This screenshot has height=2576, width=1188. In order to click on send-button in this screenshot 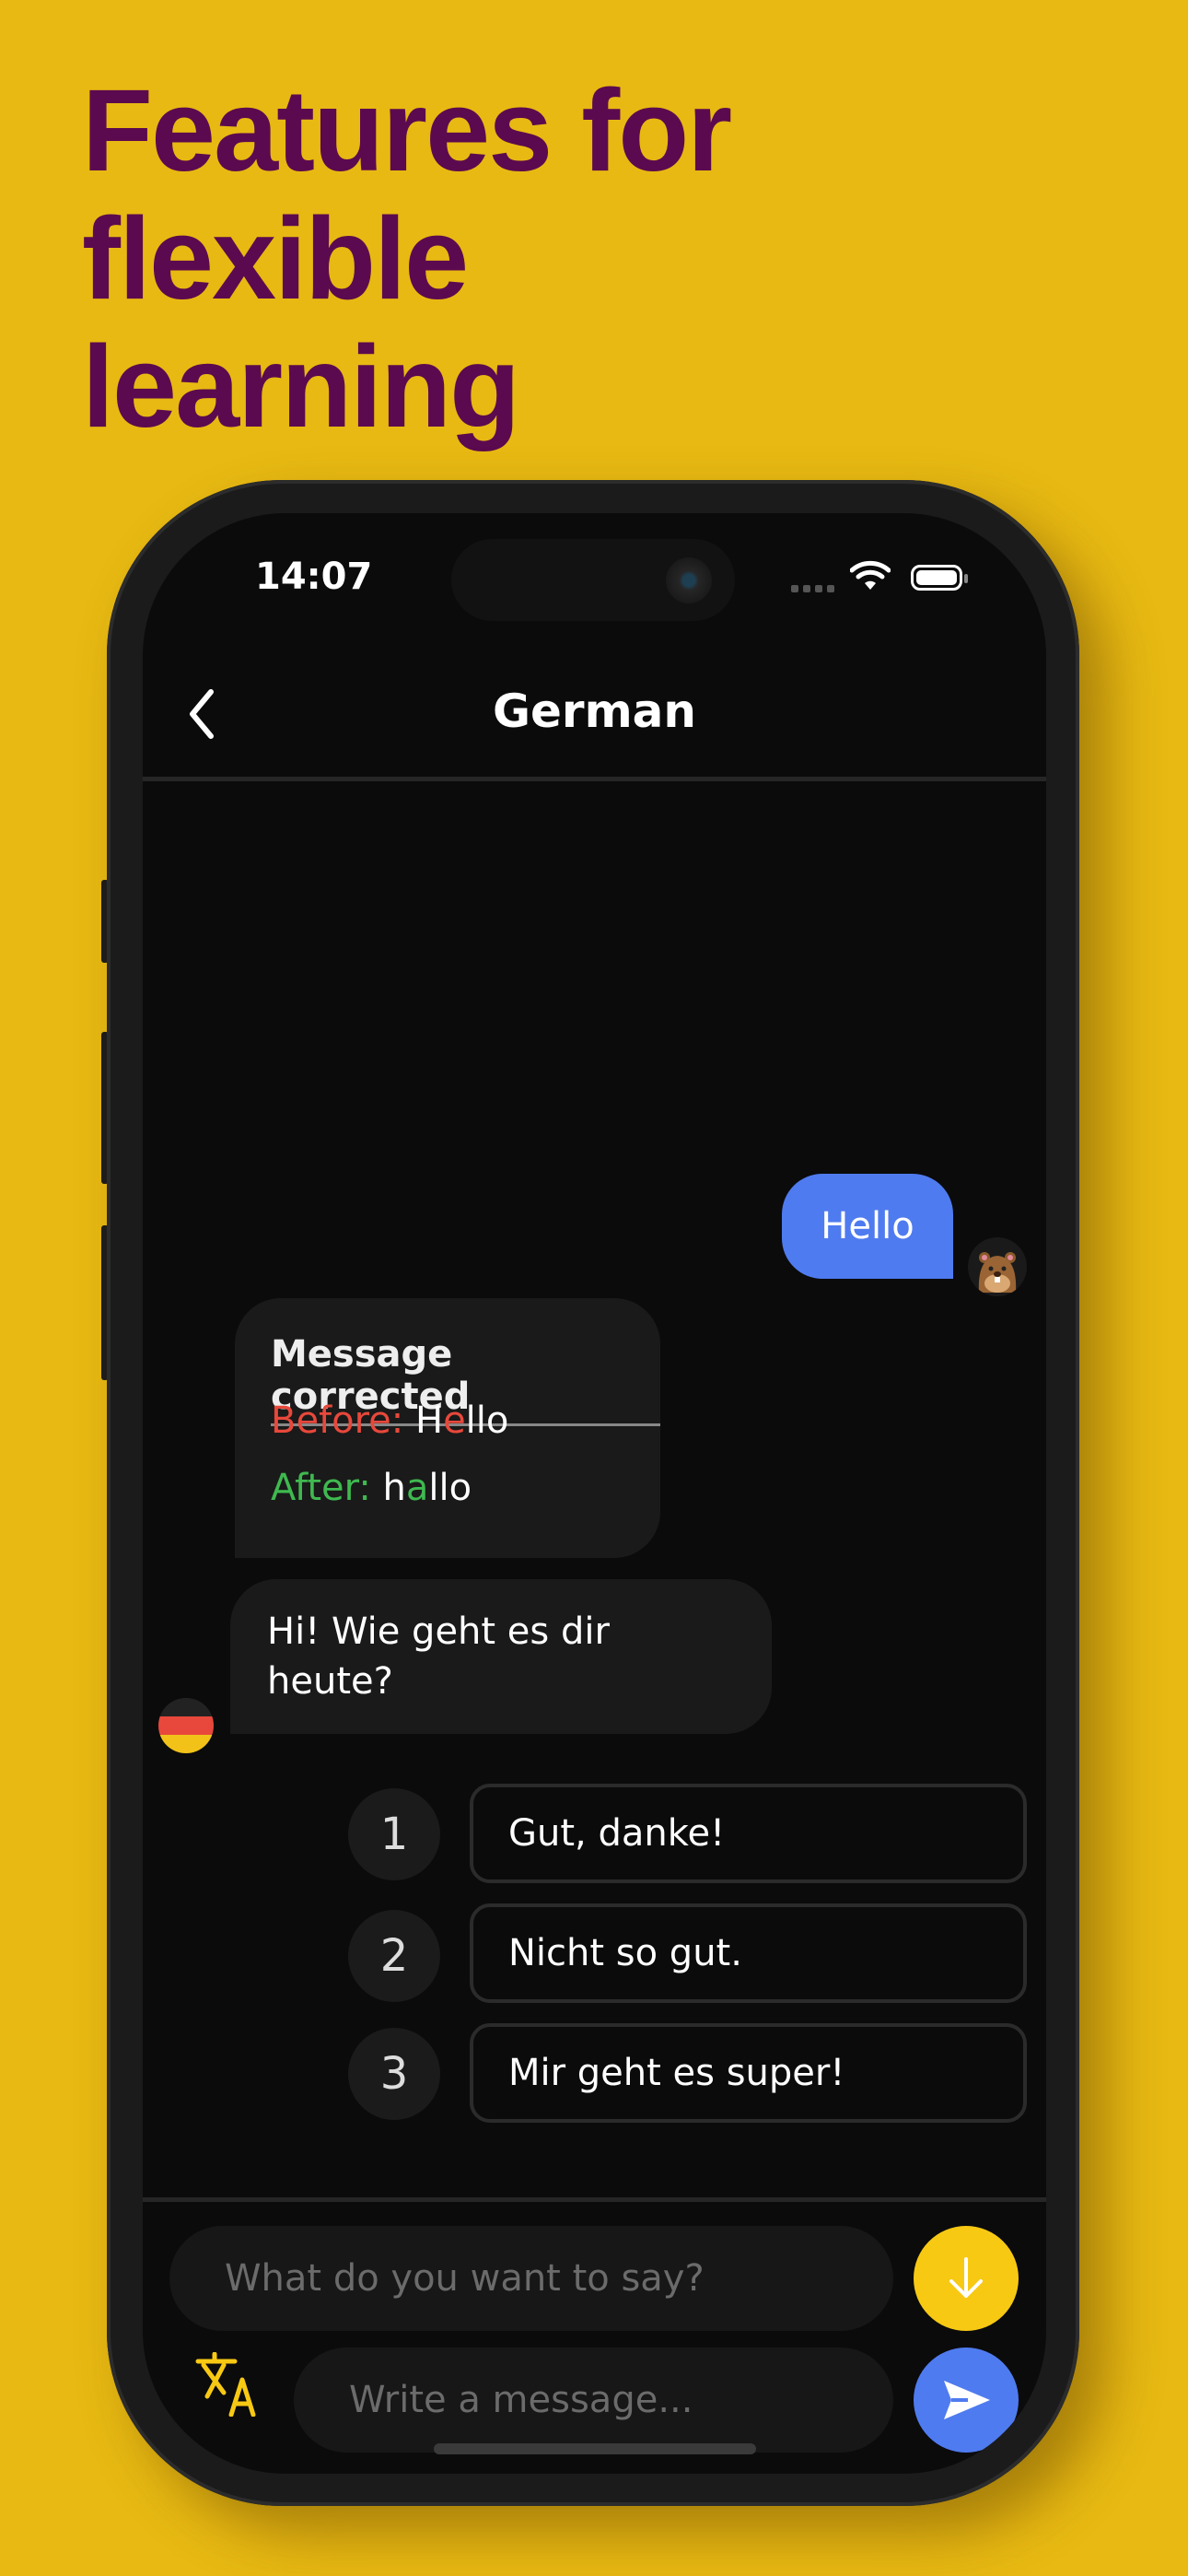, I will do `click(967, 2400)`.